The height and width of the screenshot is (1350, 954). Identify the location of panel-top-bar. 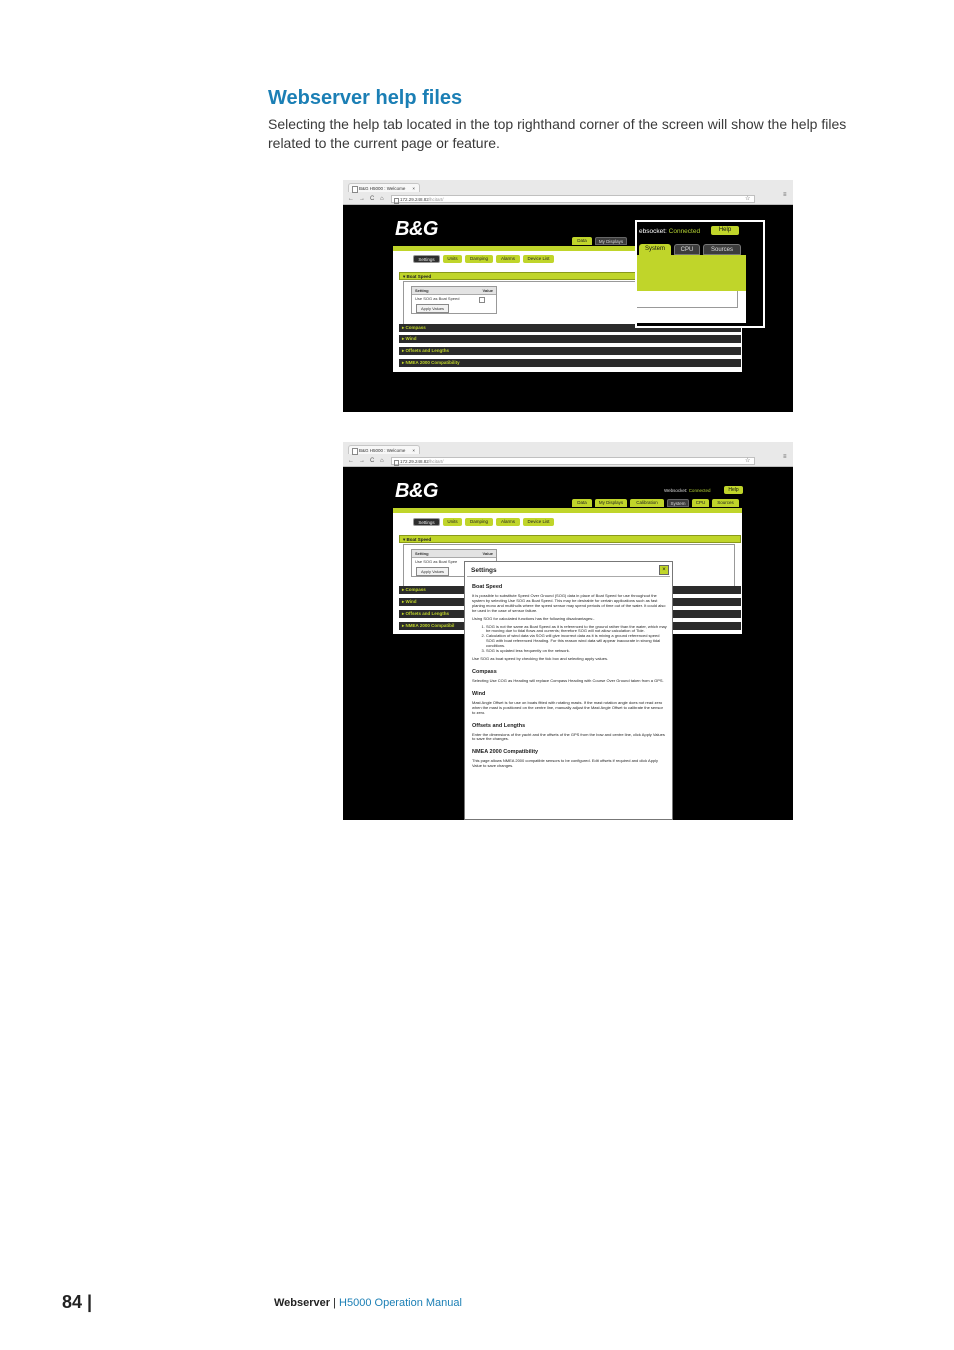
(567, 510).